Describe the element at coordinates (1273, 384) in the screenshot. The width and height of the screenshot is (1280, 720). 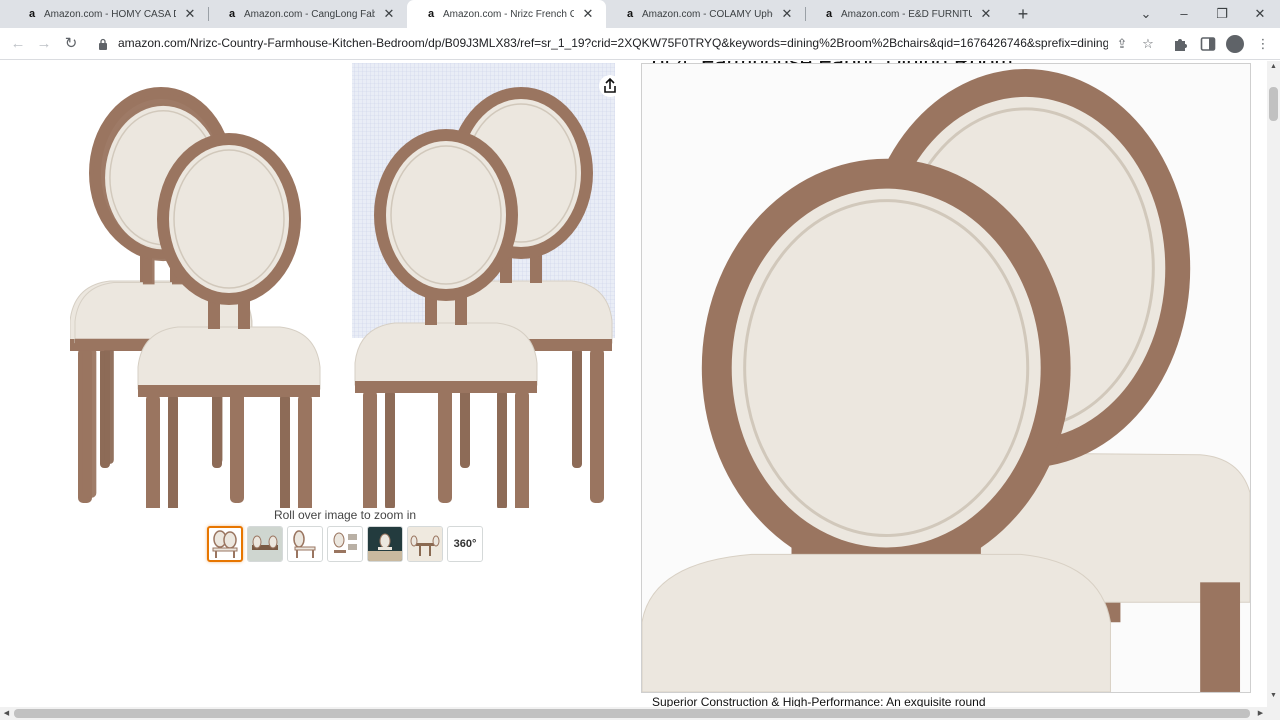
I see `vertical-scrollbar: ▲ ▼` at that location.